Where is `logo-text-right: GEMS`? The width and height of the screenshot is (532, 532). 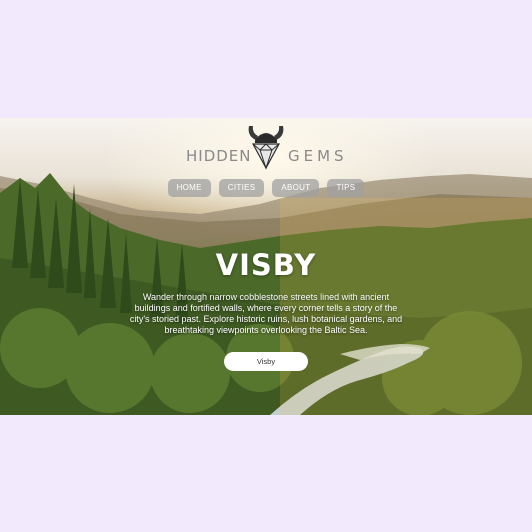
logo-text-right: GEMS is located at coordinates (318, 156).